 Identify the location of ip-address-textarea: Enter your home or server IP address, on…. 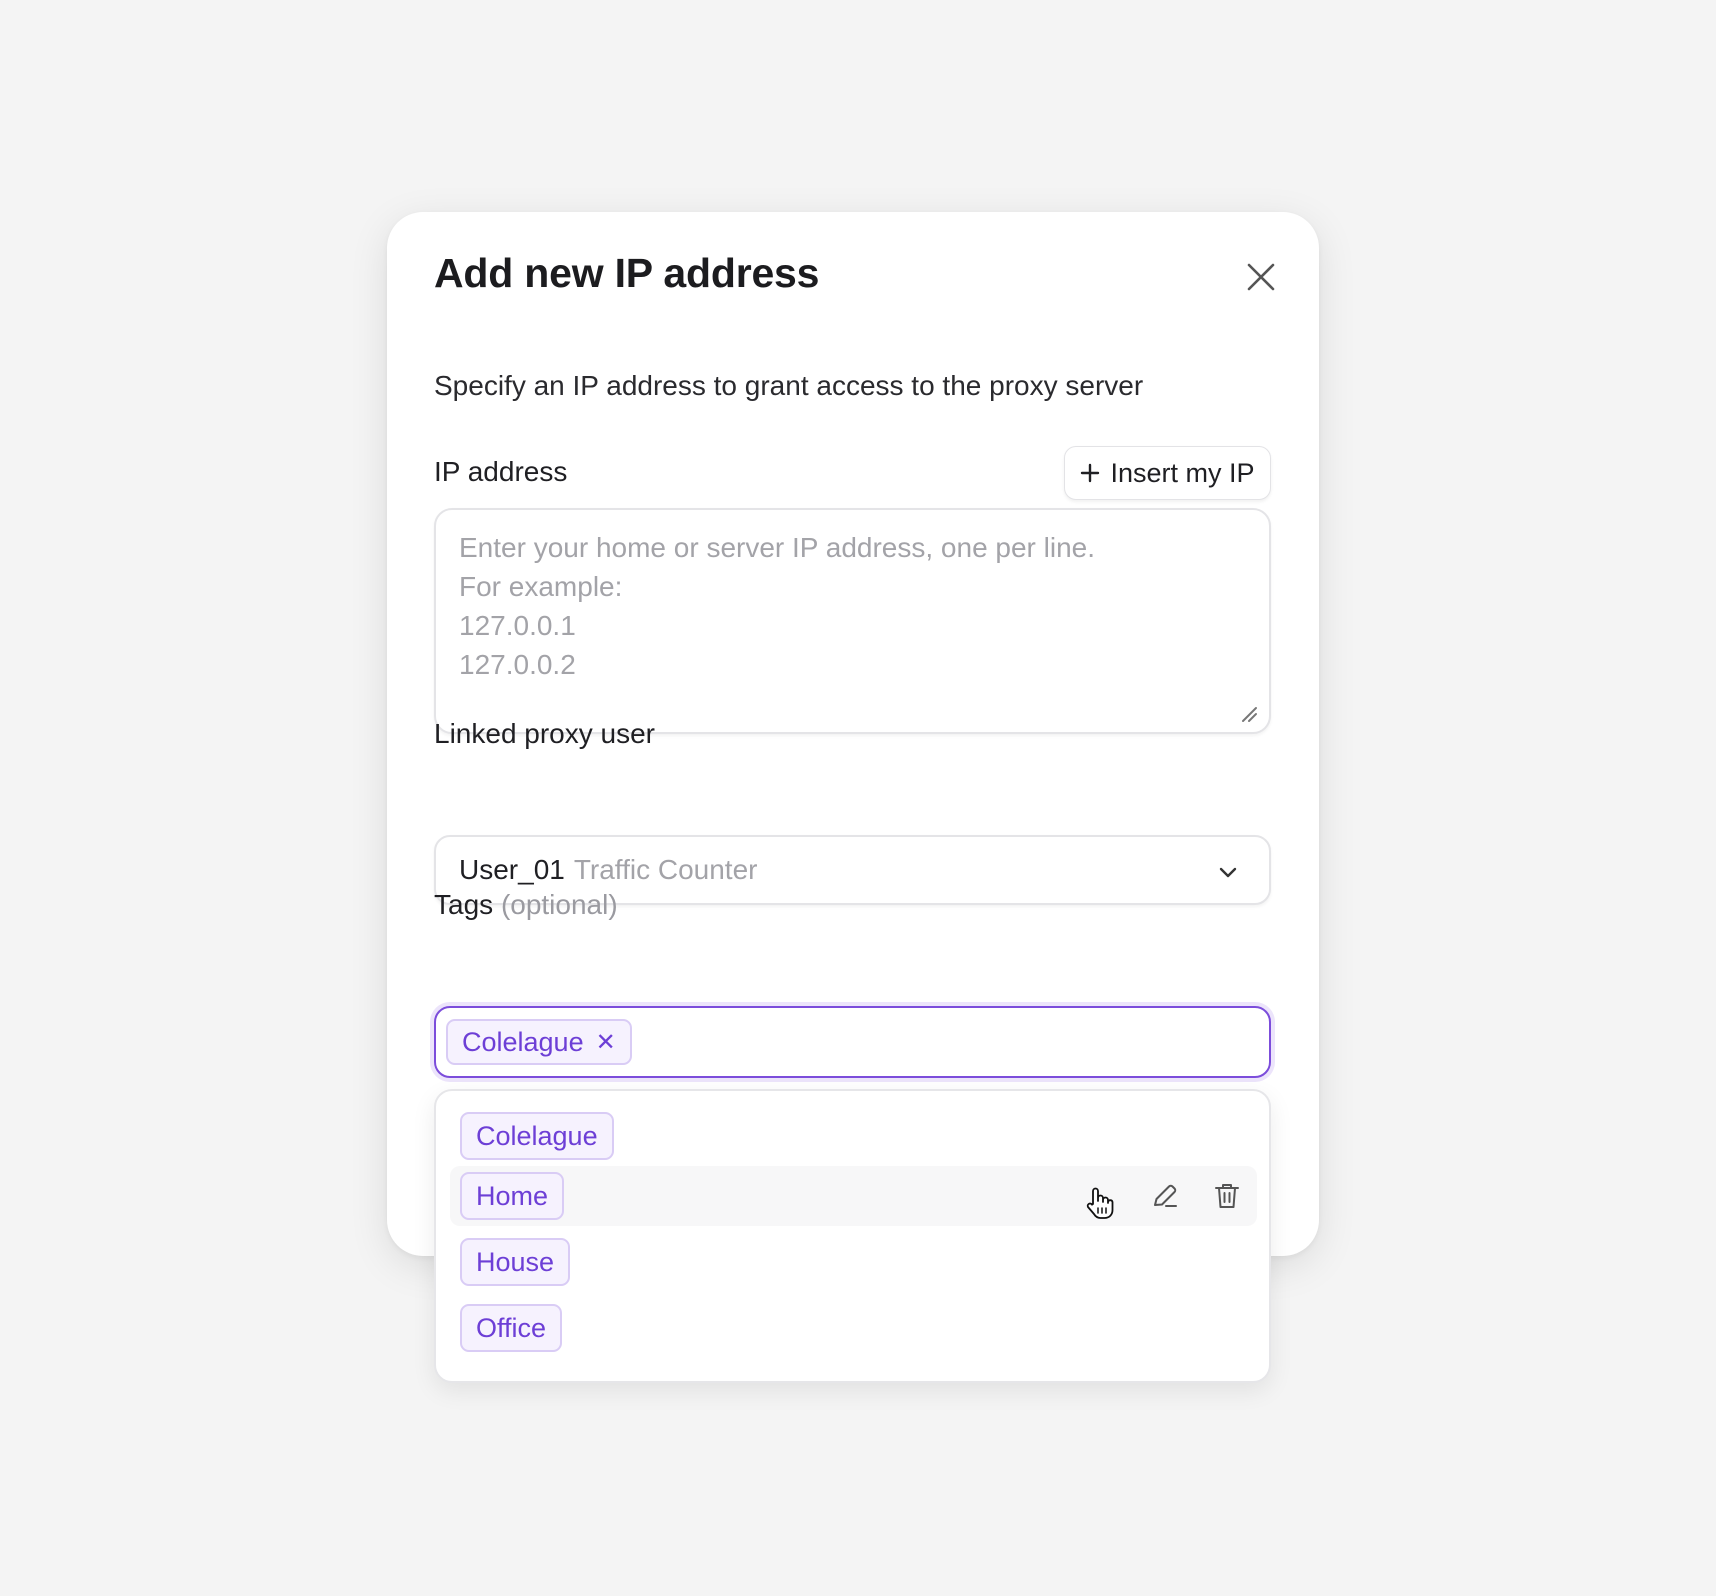
(852, 621).